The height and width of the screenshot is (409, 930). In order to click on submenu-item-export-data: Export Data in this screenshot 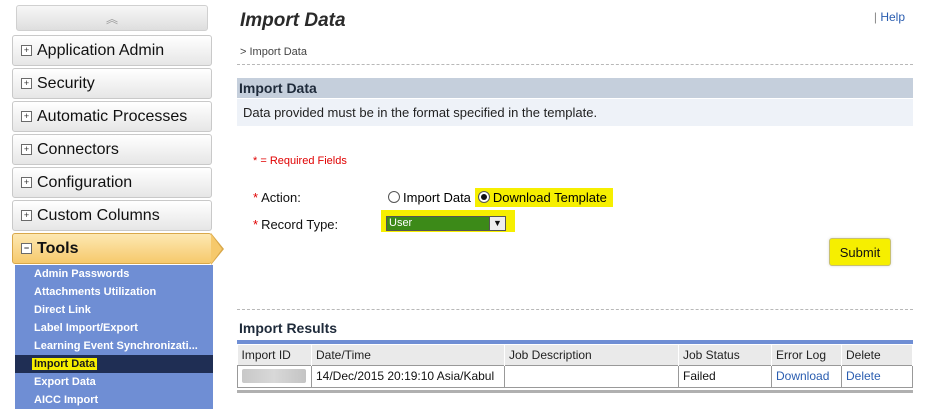, I will do `click(114, 382)`.